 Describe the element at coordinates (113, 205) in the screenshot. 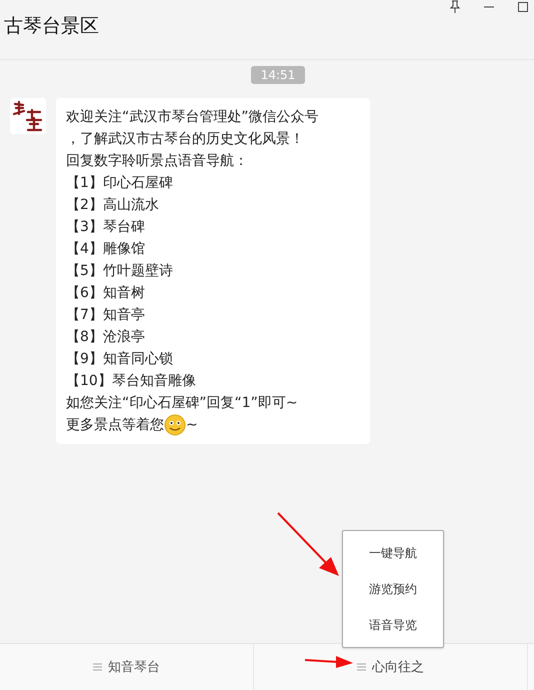

I see `message-line: 【2】高山流水` at that location.